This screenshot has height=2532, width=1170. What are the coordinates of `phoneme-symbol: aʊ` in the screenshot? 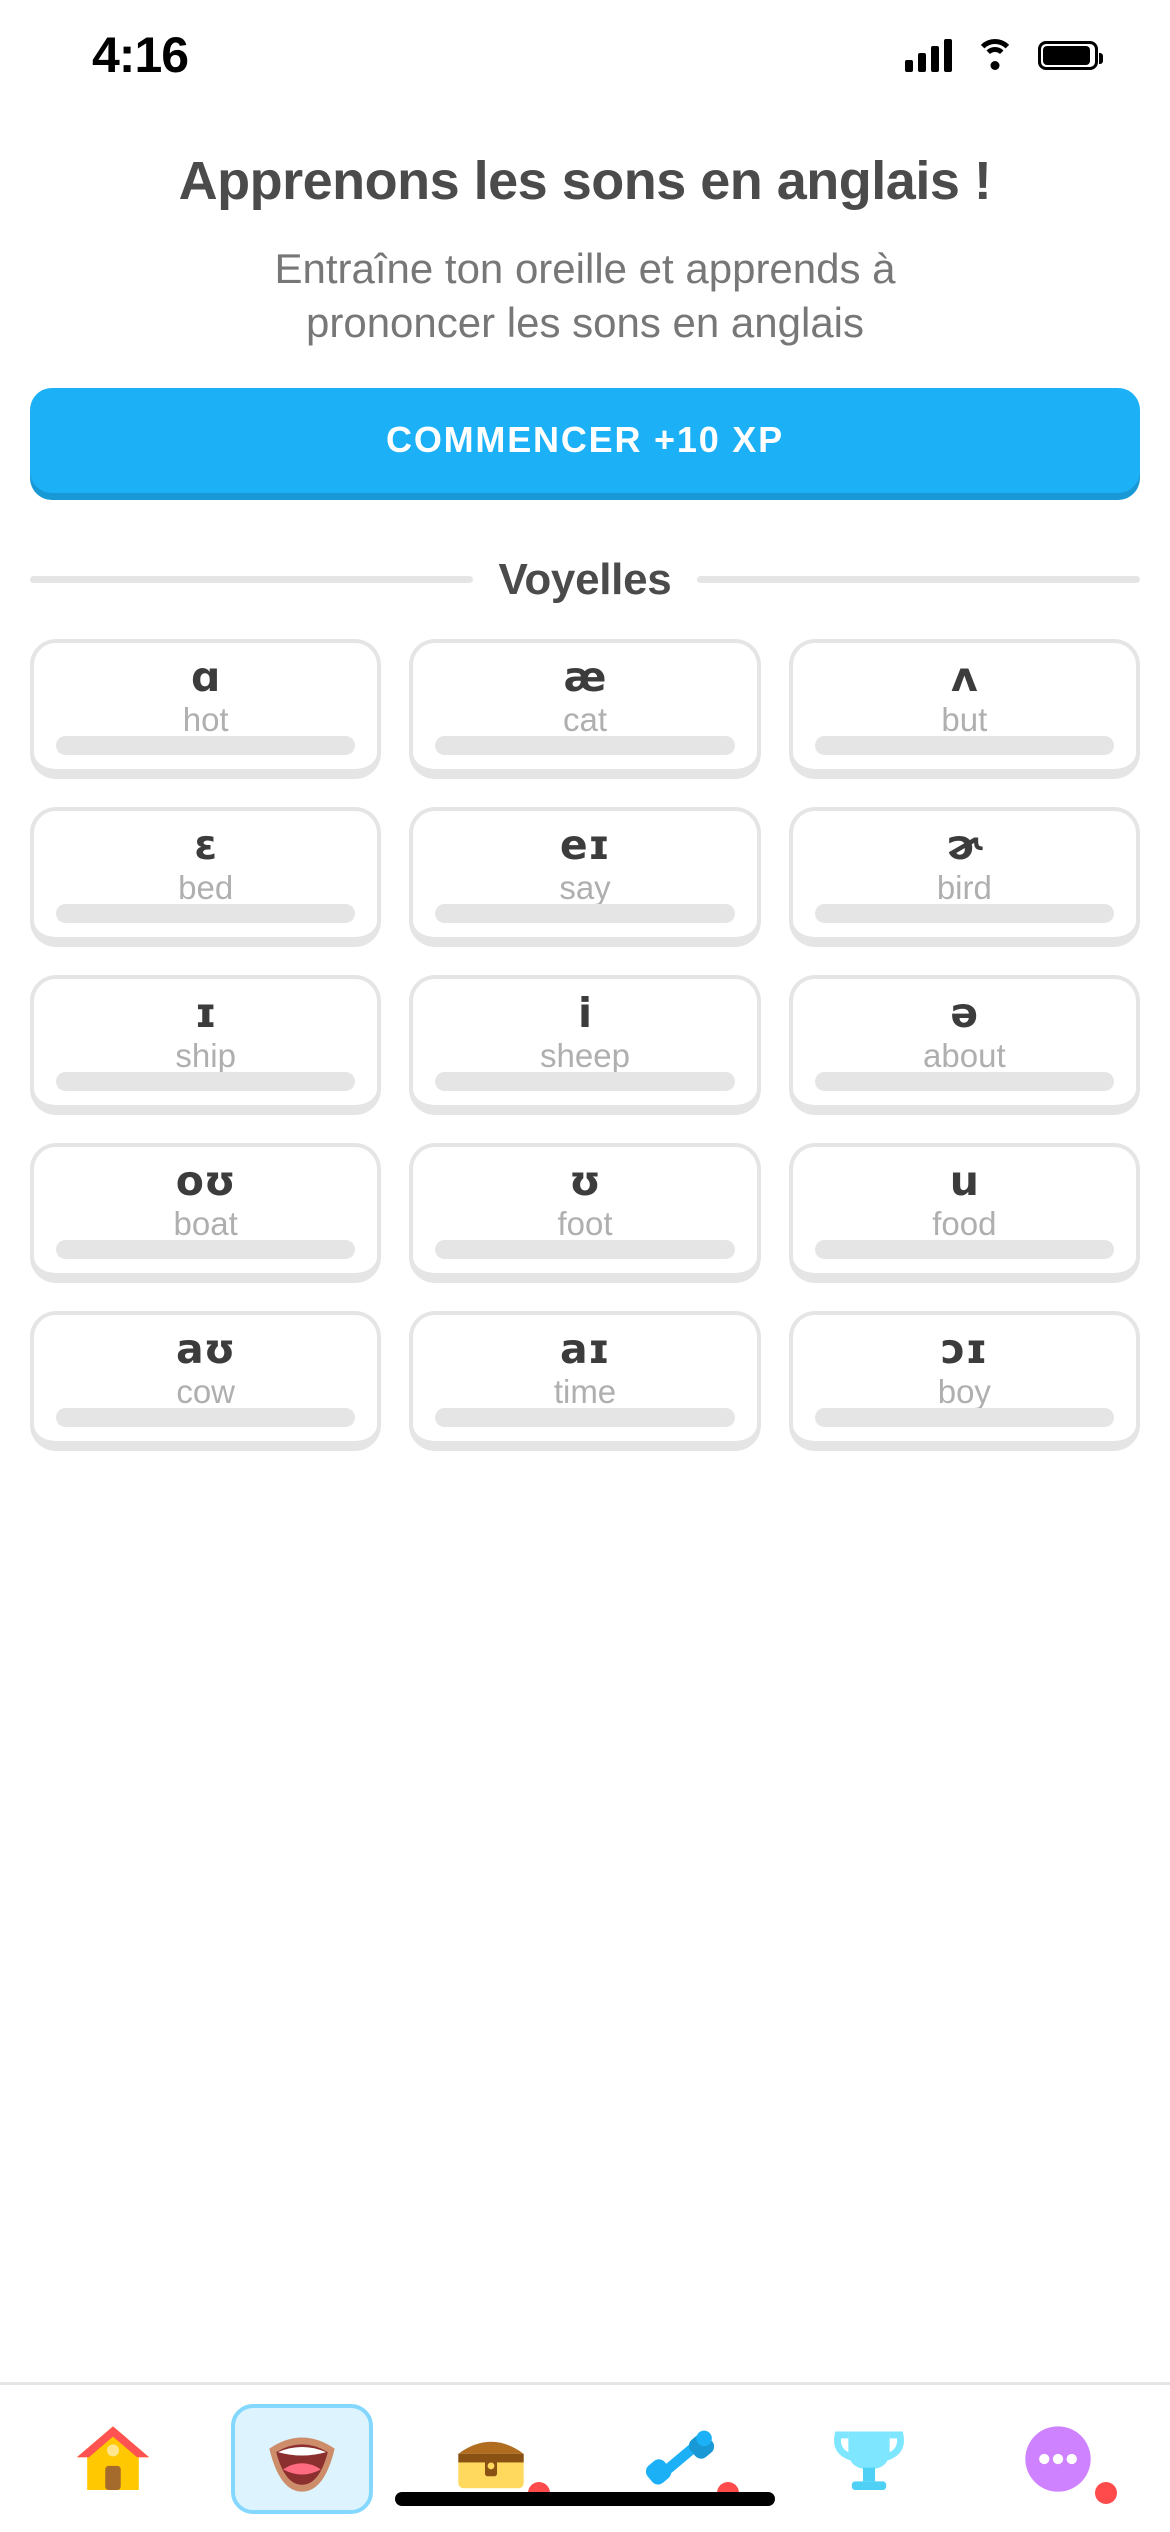 It's located at (205, 1349).